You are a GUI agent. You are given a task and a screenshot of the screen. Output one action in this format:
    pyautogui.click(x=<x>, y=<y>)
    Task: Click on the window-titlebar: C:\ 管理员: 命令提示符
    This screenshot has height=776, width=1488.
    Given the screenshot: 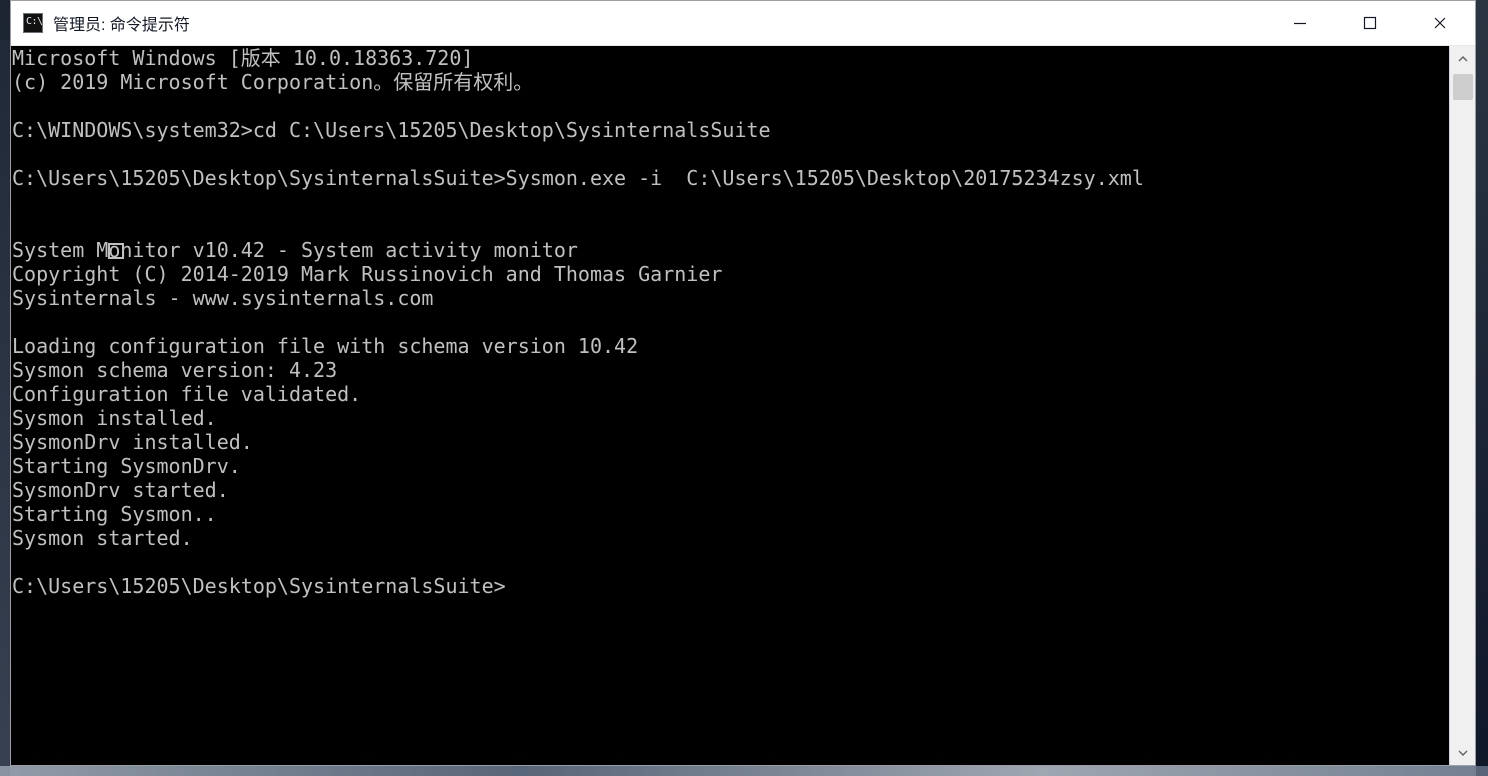 What is the action you would take?
    pyautogui.click(x=743, y=23)
    